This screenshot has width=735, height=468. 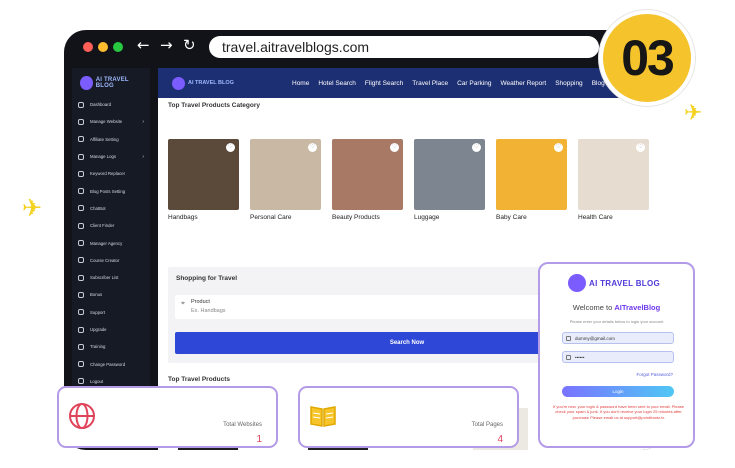 What do you see at coordinates (111, 294) in the screenshot?
I see `sidebar-item: Bonus` at bounding box center [111, 294].